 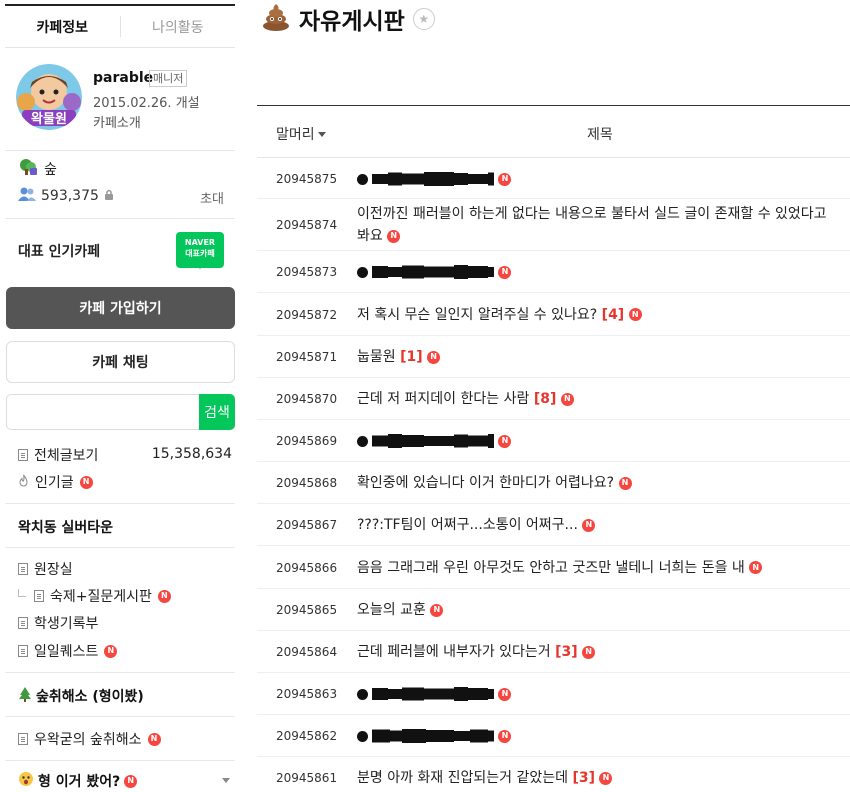 What do you see at coordinates (597, 652) in the screenshot?
I see `post-title-link: 근데 페러블에 내부자가 있다는거 [3] N` at bounding box center [597, 652].